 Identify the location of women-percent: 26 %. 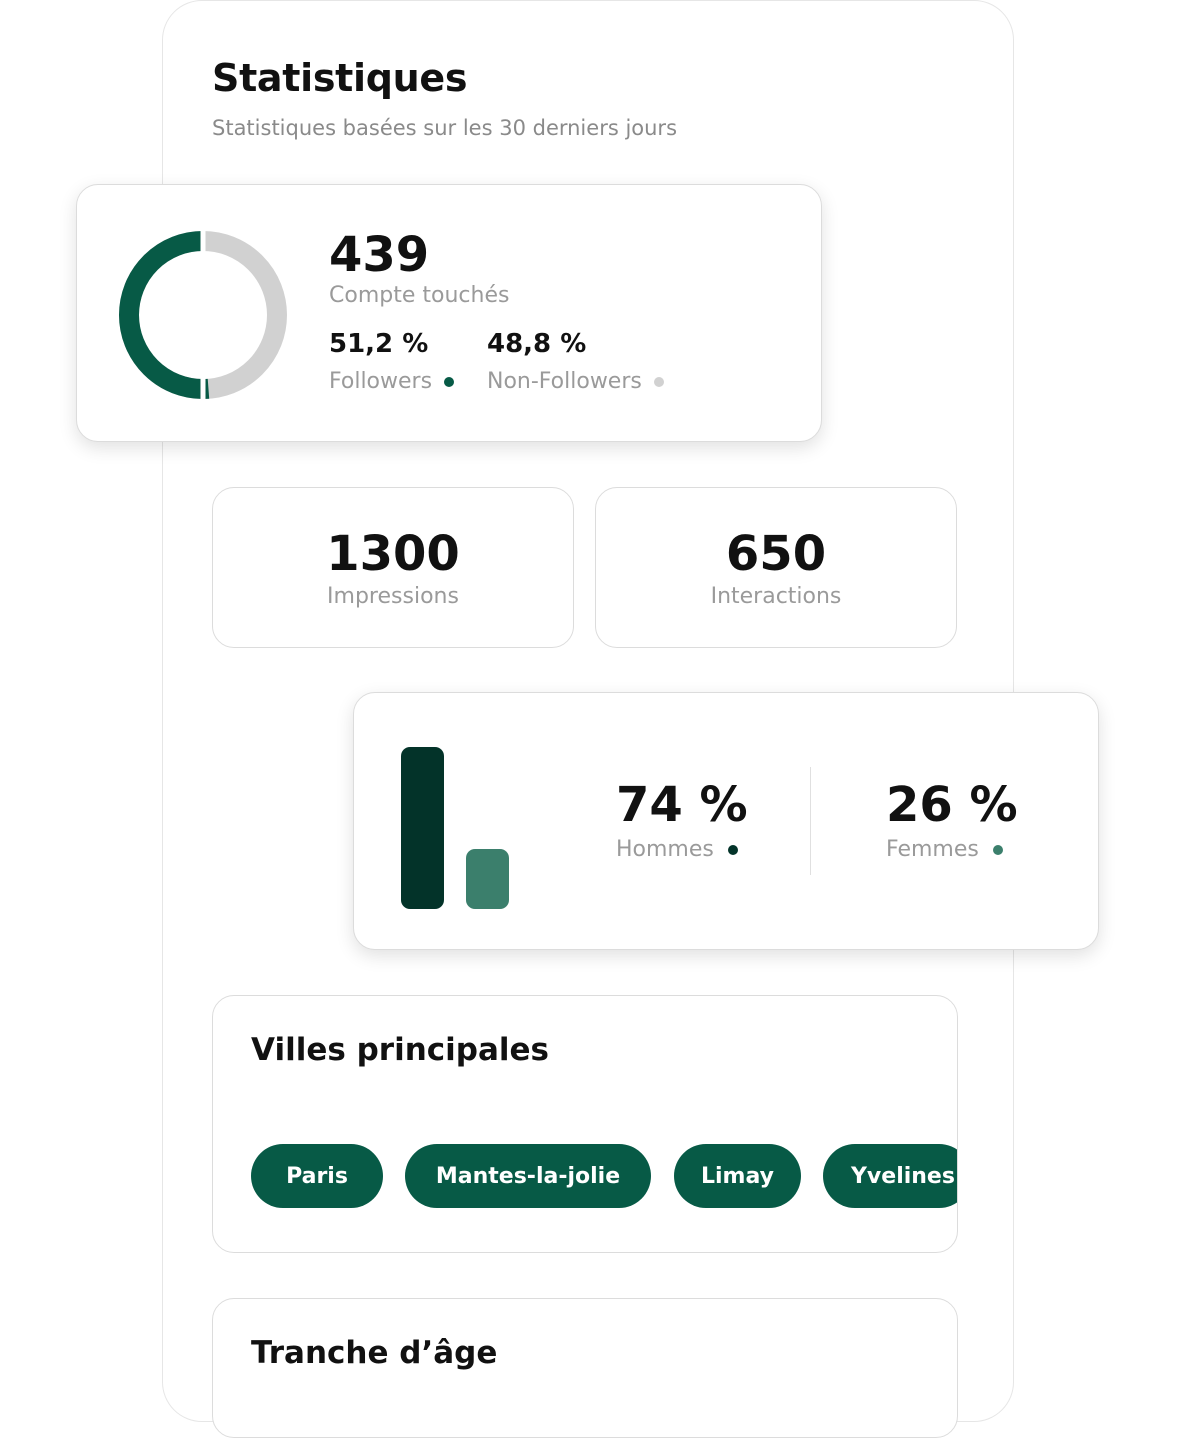
(952, 805).